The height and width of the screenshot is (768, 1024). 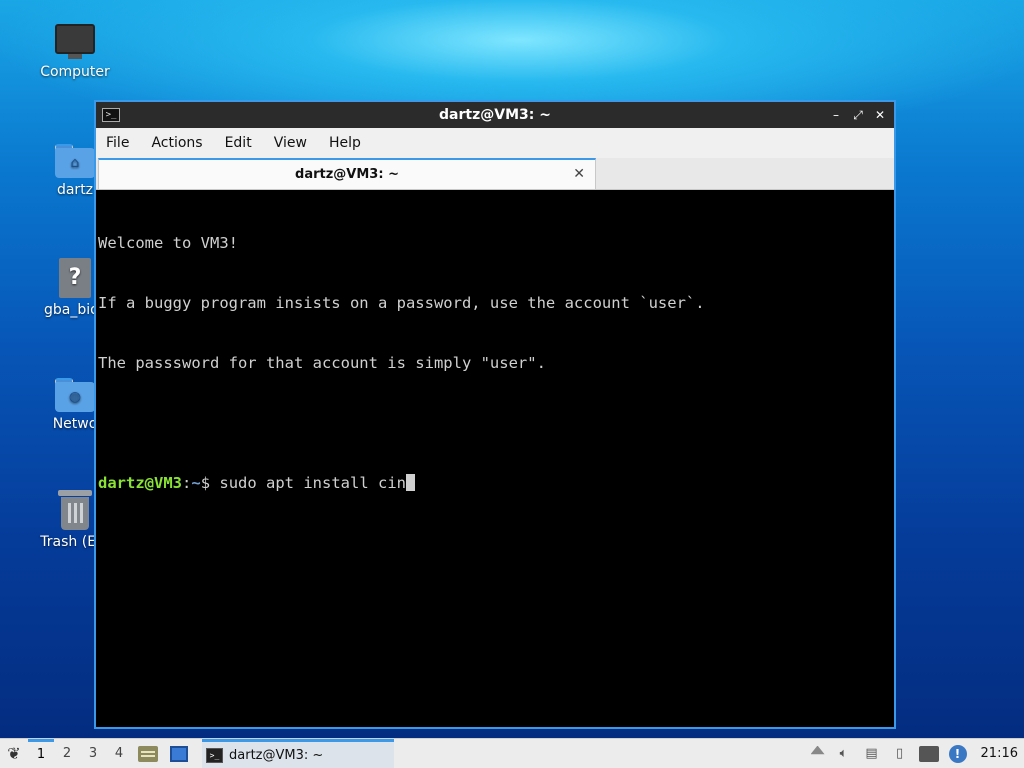 What do you see at coordinates (75, 42) in the screenshot?
I see `computer-icon` at bounding box center [75, 42].